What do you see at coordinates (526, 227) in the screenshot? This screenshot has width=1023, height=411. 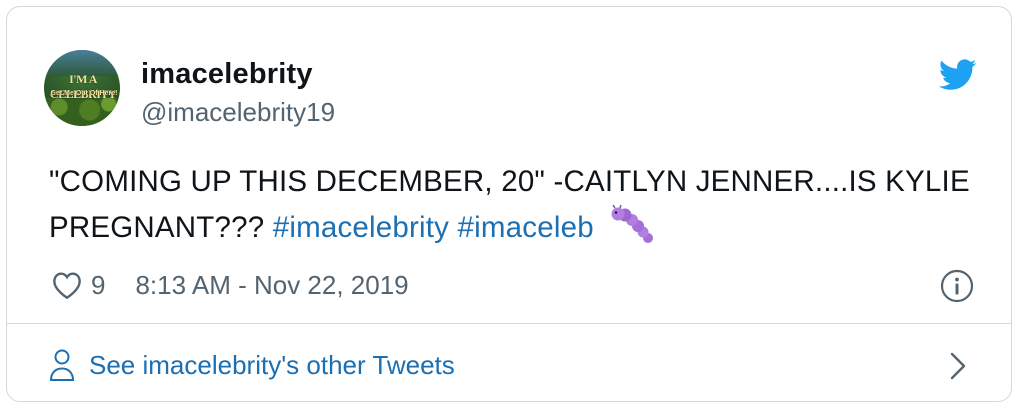 I see `hashtag-imaceleb: #imaceleb` at bounding box center [526, 227].